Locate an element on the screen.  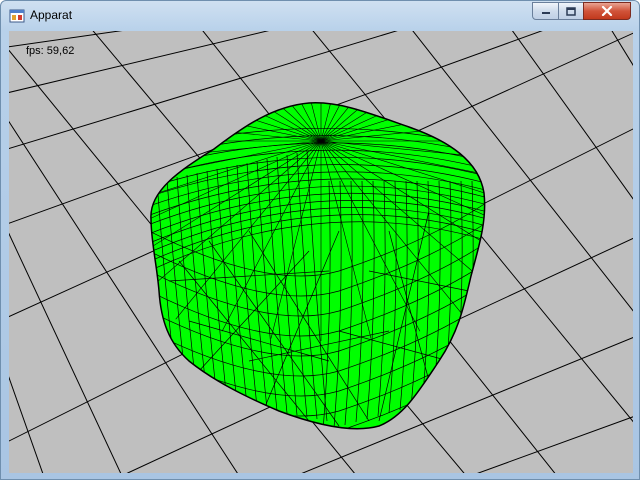
maximize-icon is located at coordinates (571, 11).